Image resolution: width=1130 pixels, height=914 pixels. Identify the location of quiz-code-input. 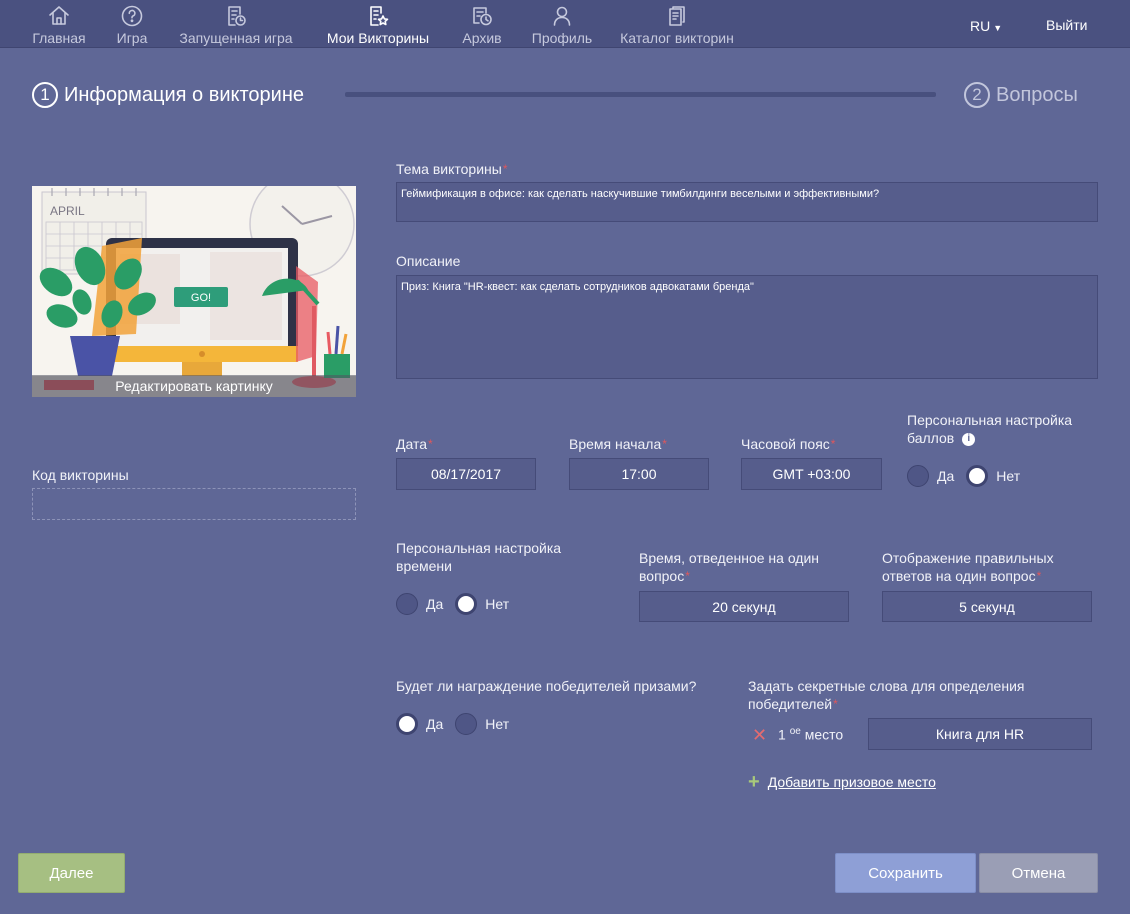
(194, 504).